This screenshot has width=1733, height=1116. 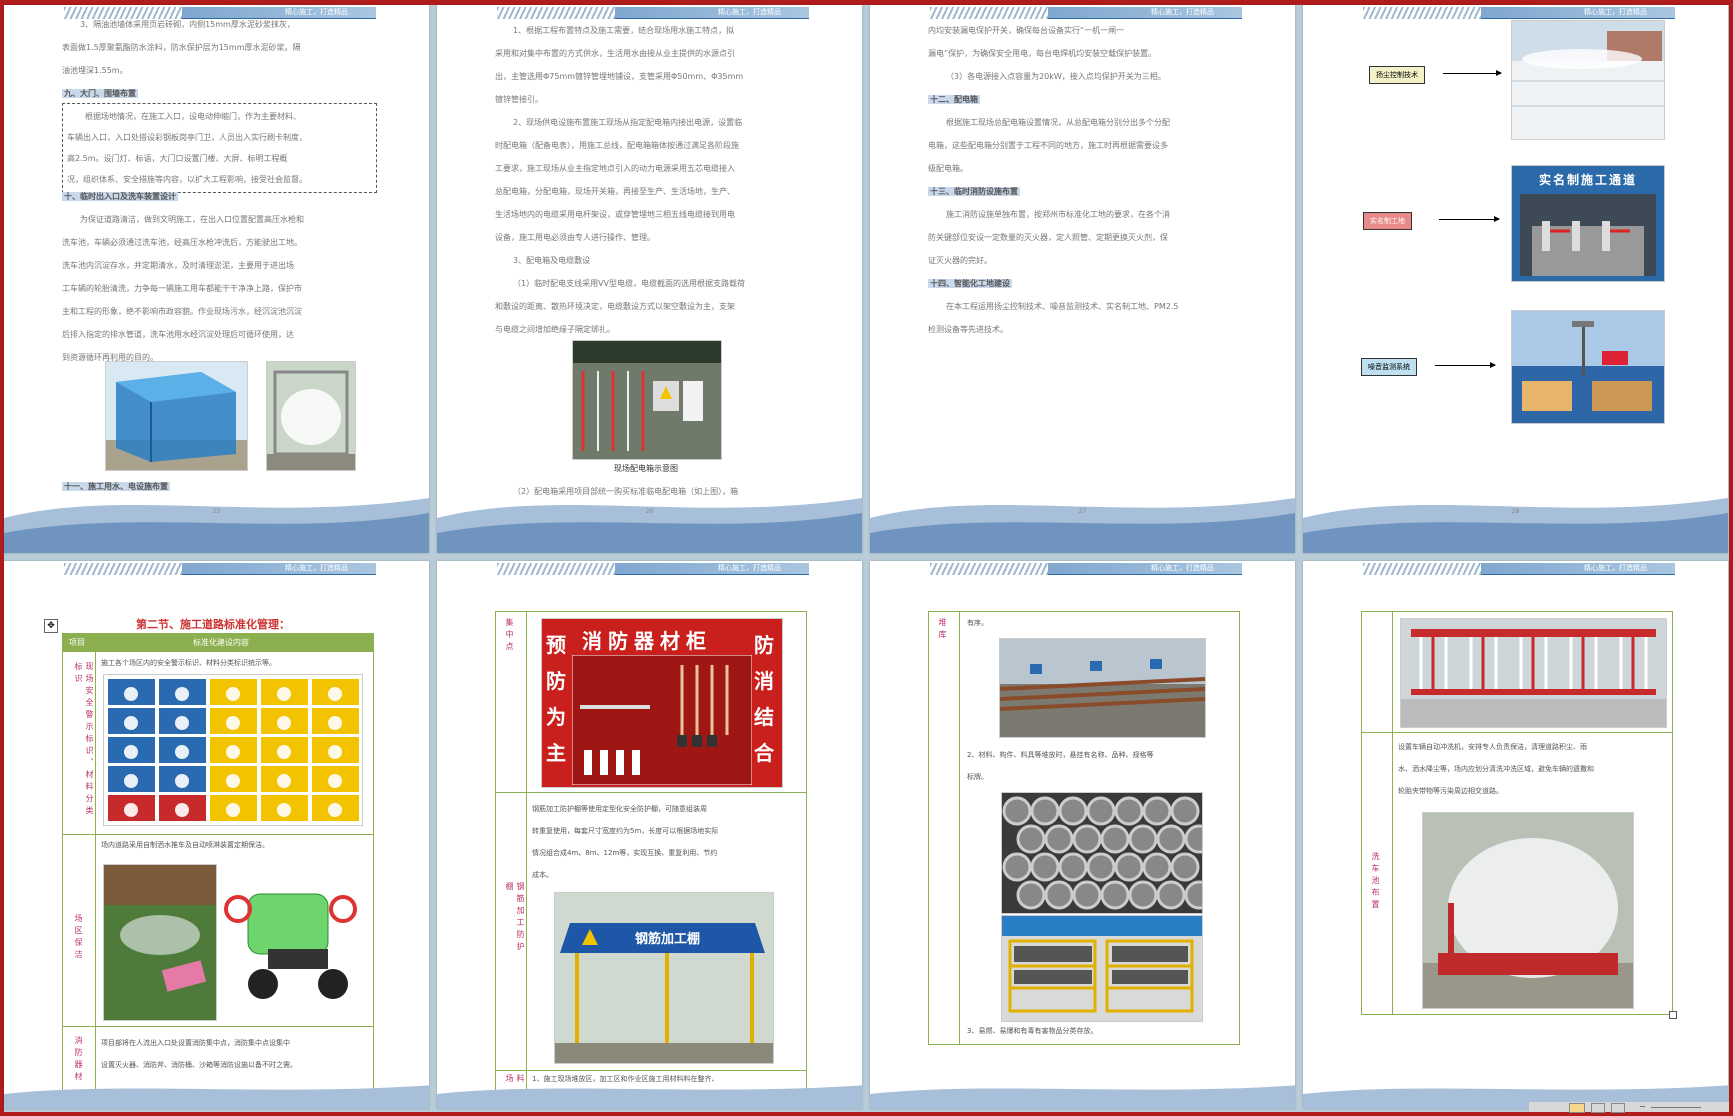 What do you see at coordinates (1577, 1108) in the screenshot?
I see `view-layout-icon` at bounding box center [1577, 1108].